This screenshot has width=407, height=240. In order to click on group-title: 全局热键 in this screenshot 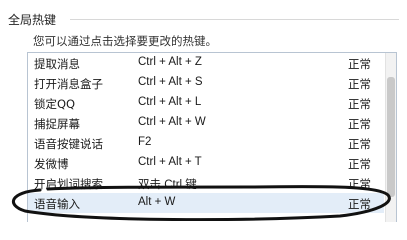, I will do `click(32, 20)`.